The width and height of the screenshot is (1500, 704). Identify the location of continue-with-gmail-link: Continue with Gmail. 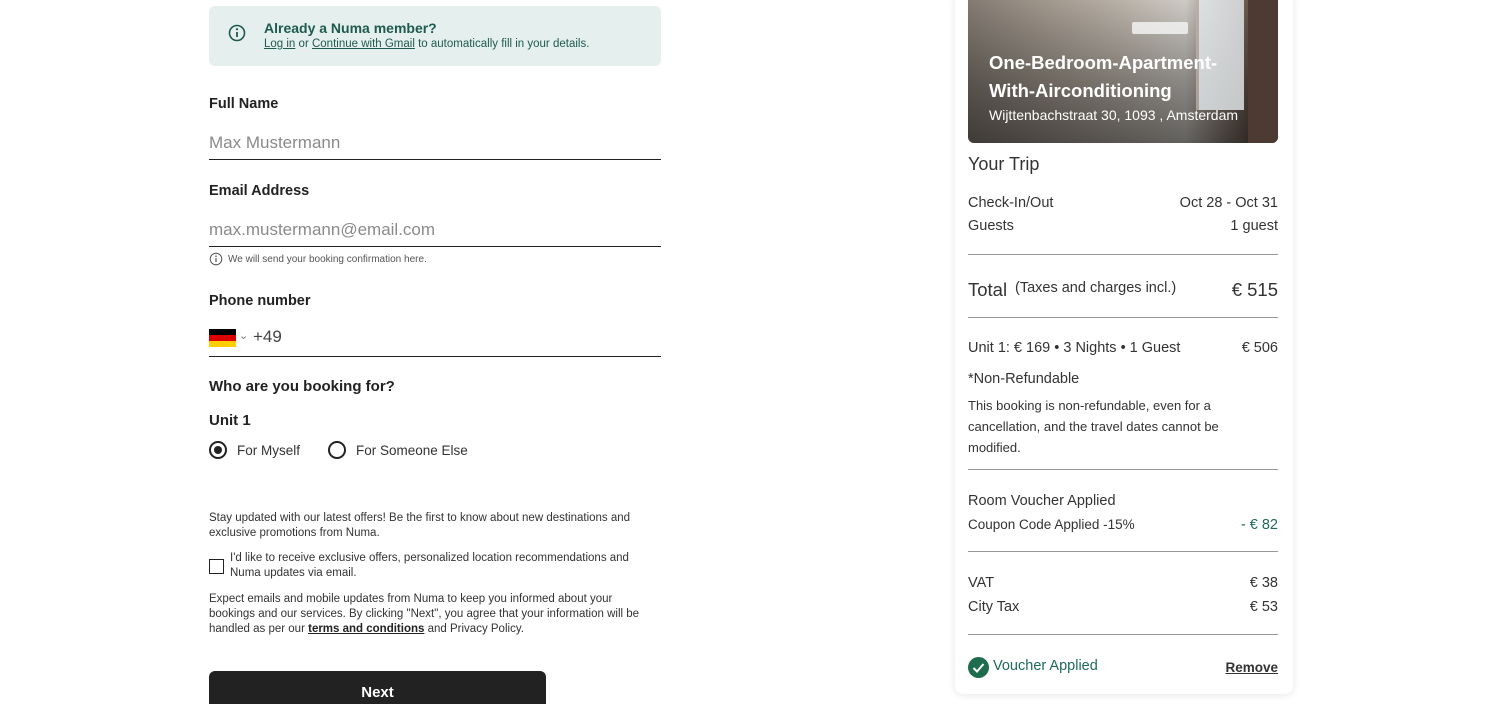
(363, 44).